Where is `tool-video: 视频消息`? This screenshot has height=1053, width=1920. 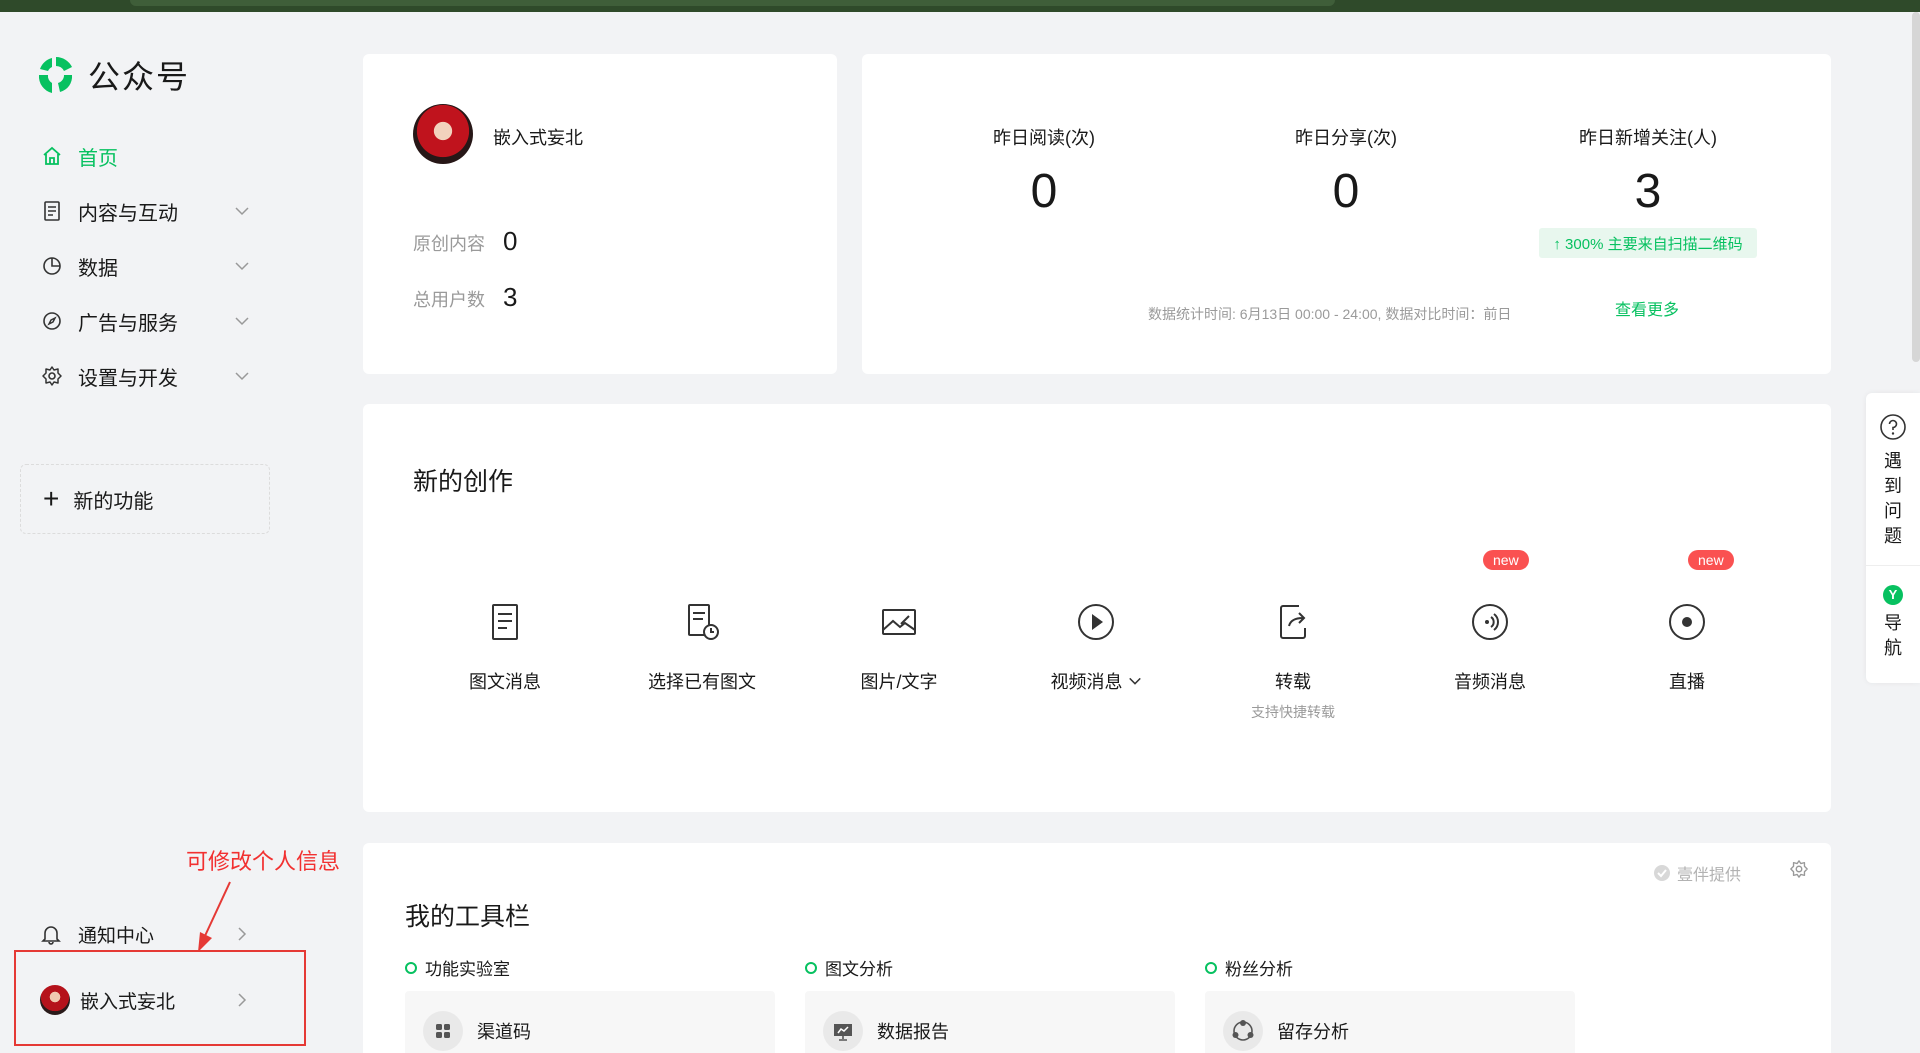
tool-video: 视频消息 is located at coordinates (1096, 647).